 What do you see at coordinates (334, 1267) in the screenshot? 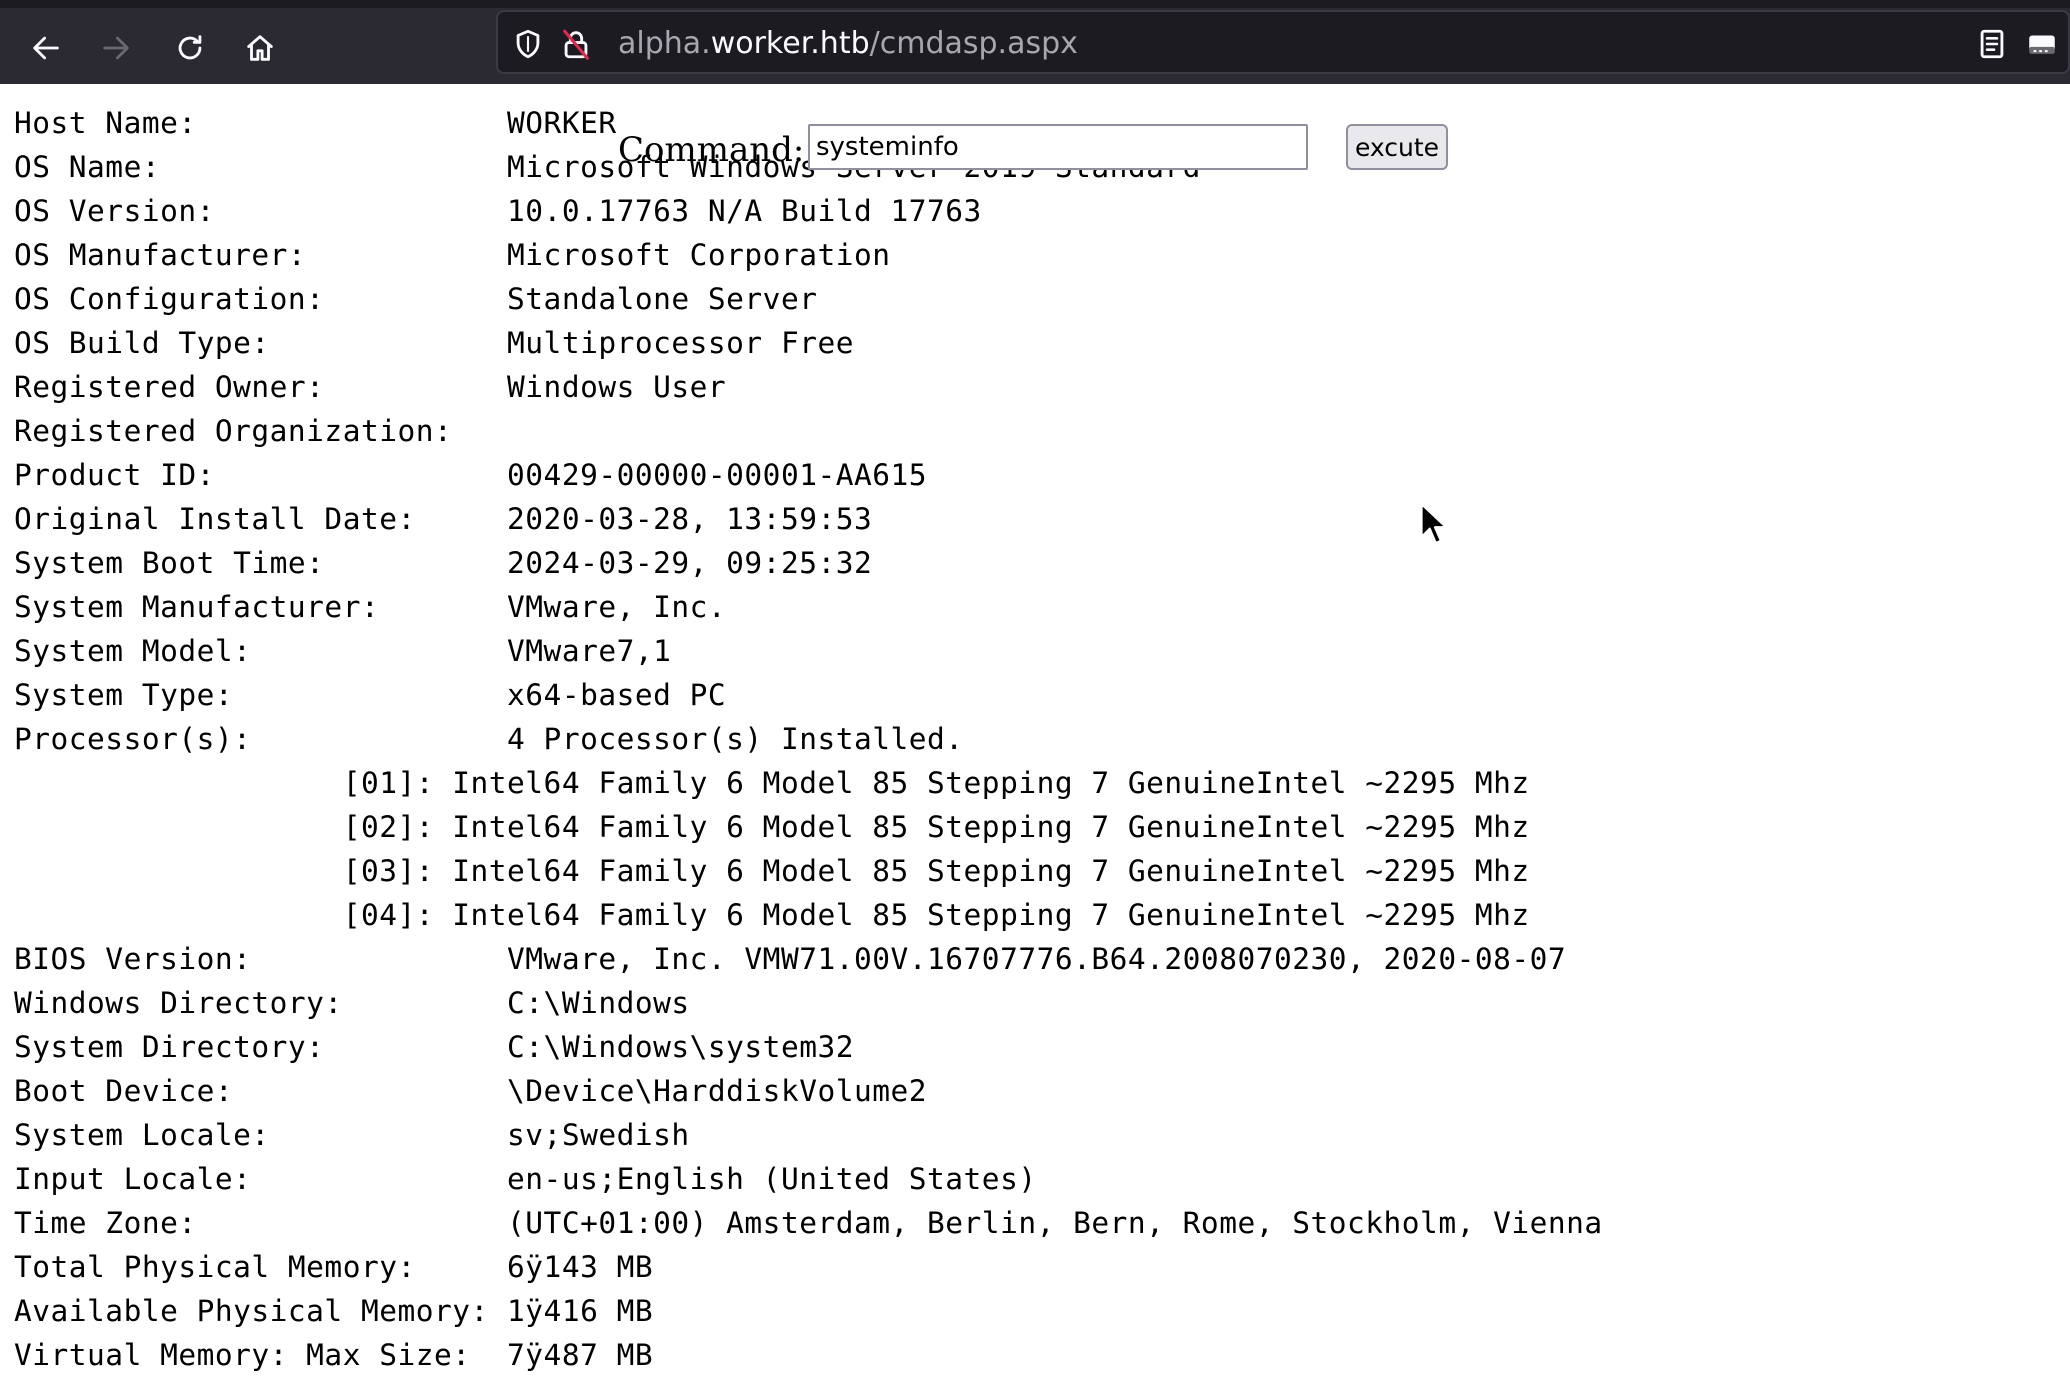
I see `output-line: Total Physical Memory: 6ÿ143 MB` at bounding box center [334, 1267].